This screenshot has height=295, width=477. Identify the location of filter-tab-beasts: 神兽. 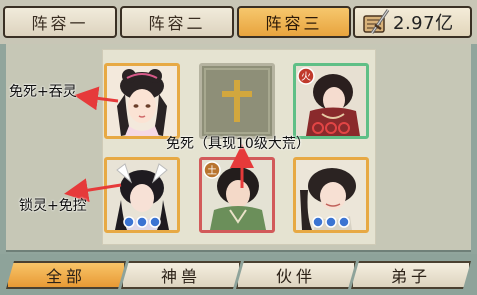
(181, 275).